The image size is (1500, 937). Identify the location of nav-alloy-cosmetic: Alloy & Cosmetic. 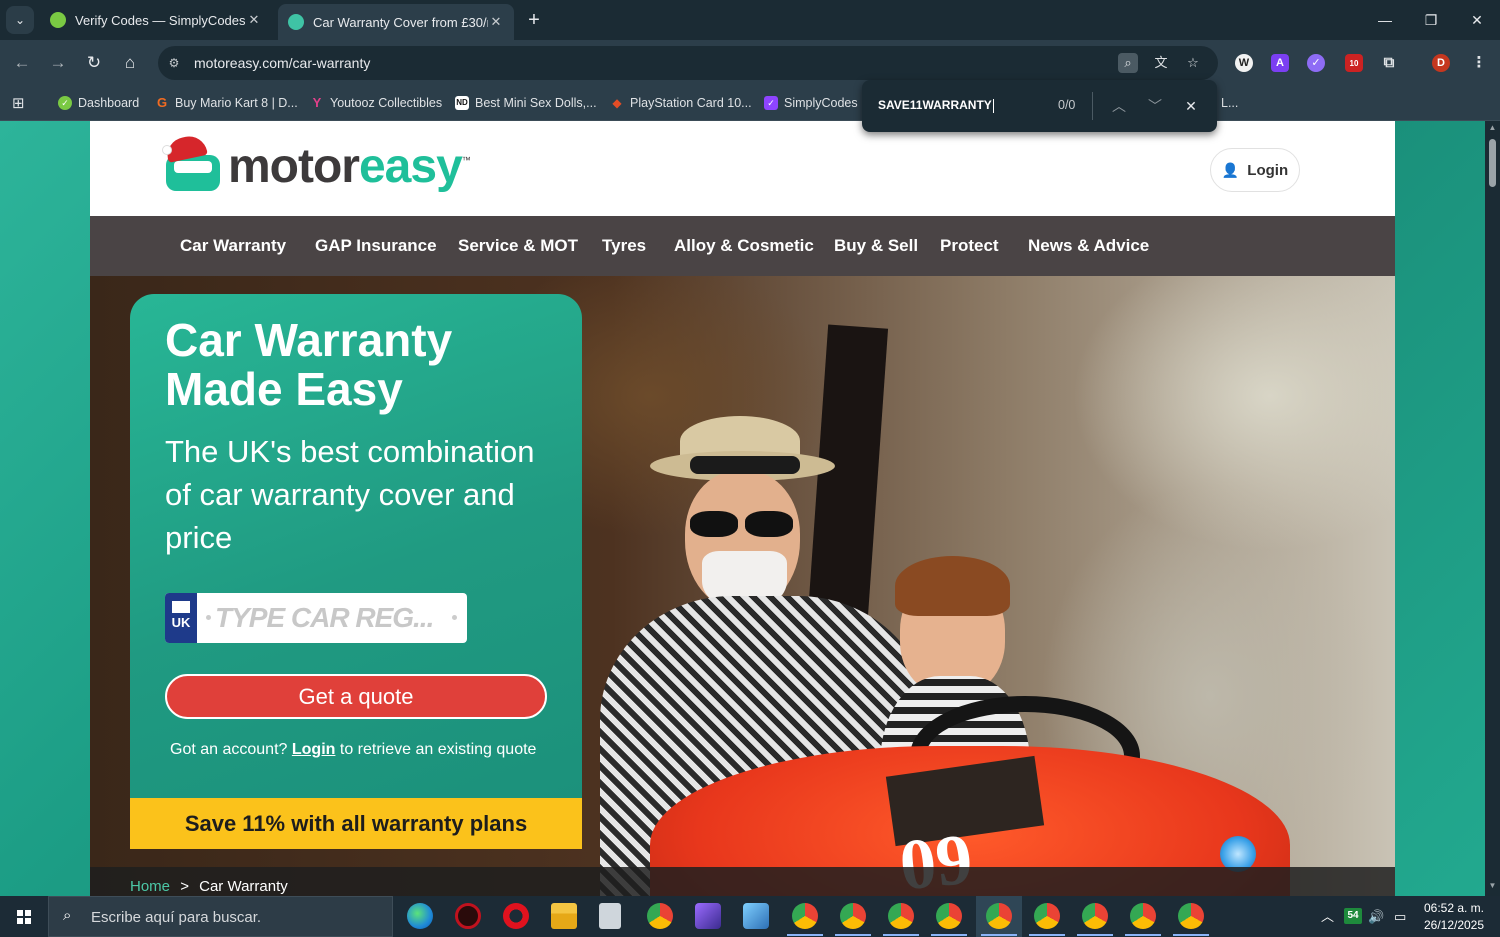
(744, 246).